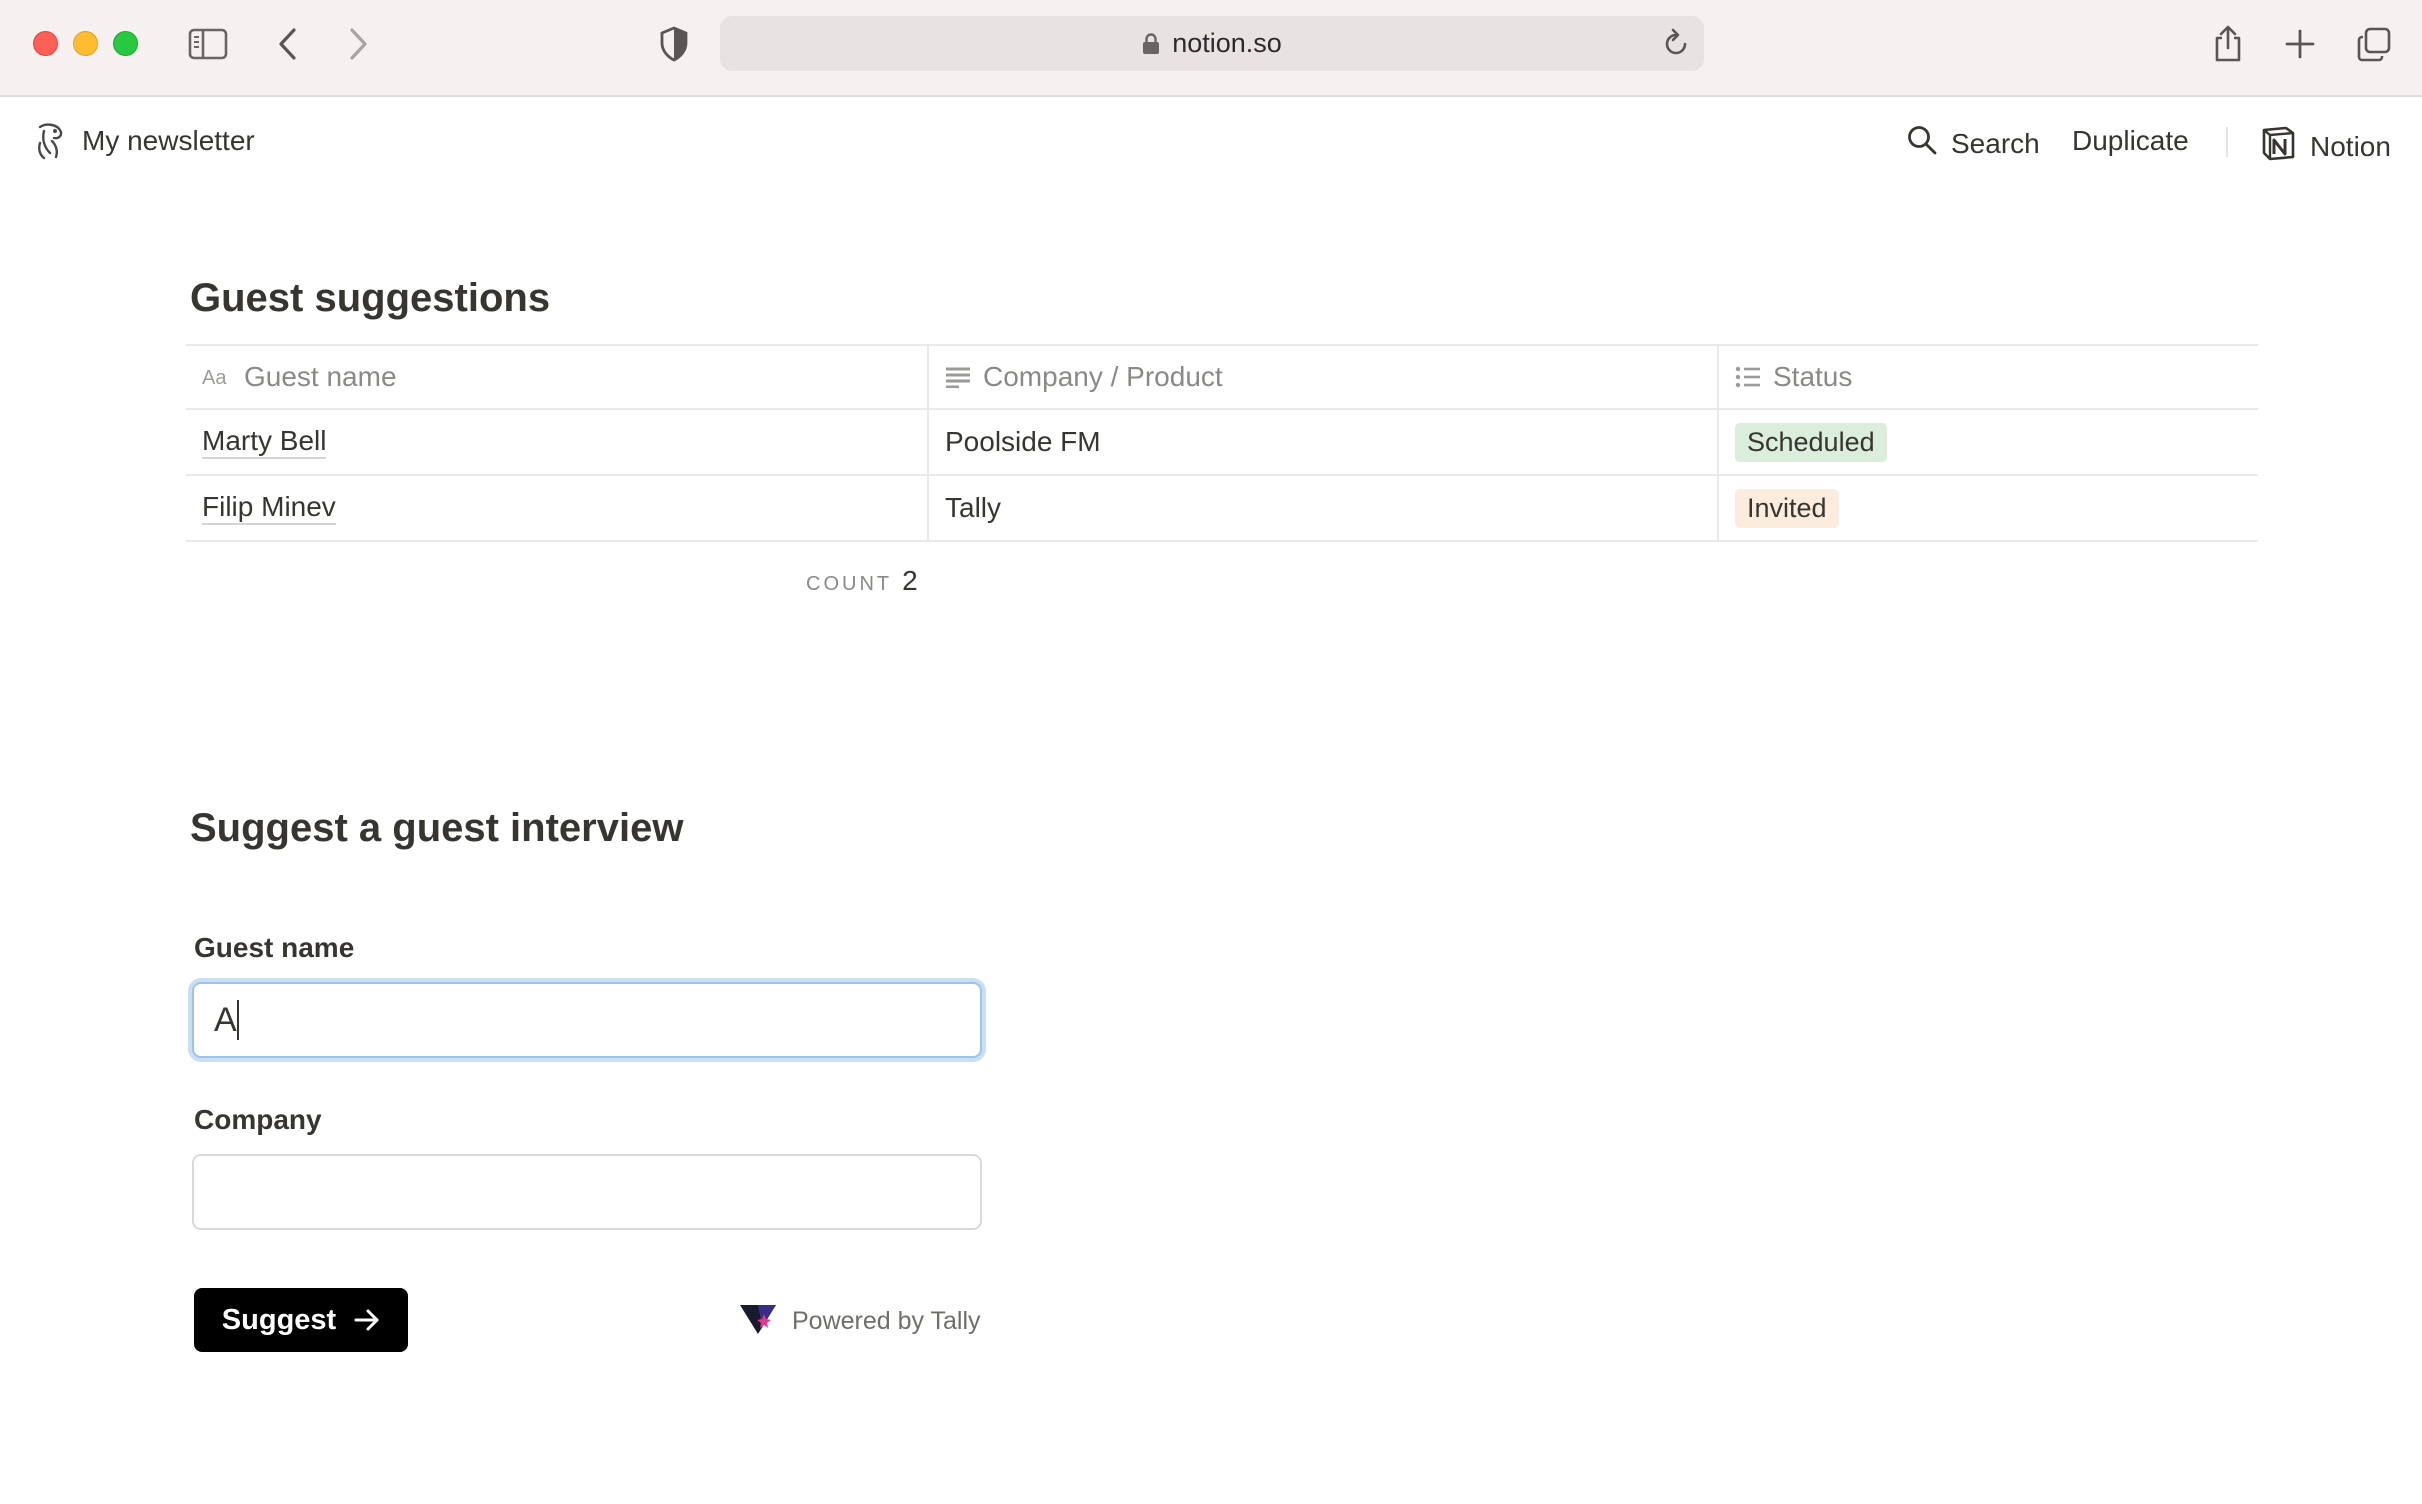 Image resolution: width=2422 pixels, height=1504 pixels. What do you see at coordinates (674, 44) in the screenshot?
I see `privacy-shield-icon` at bounding box center [674, 44].